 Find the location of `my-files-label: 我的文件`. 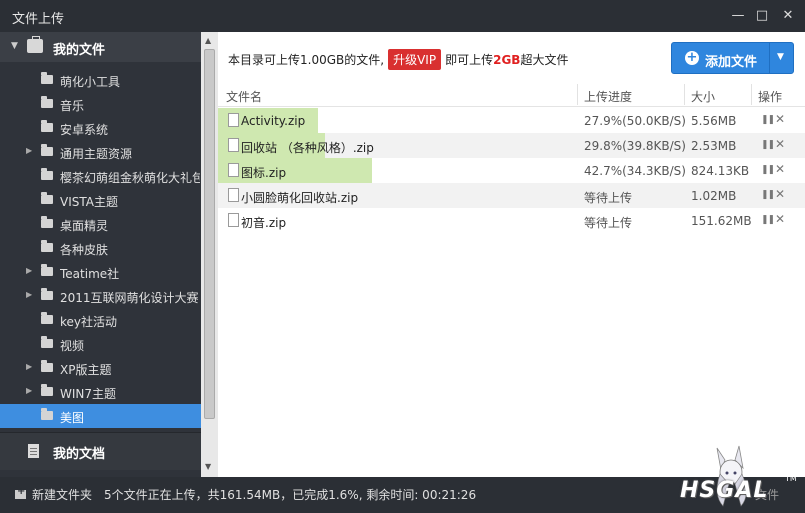

my-files-label: 我的文件 is located at coordinates (79, 50).